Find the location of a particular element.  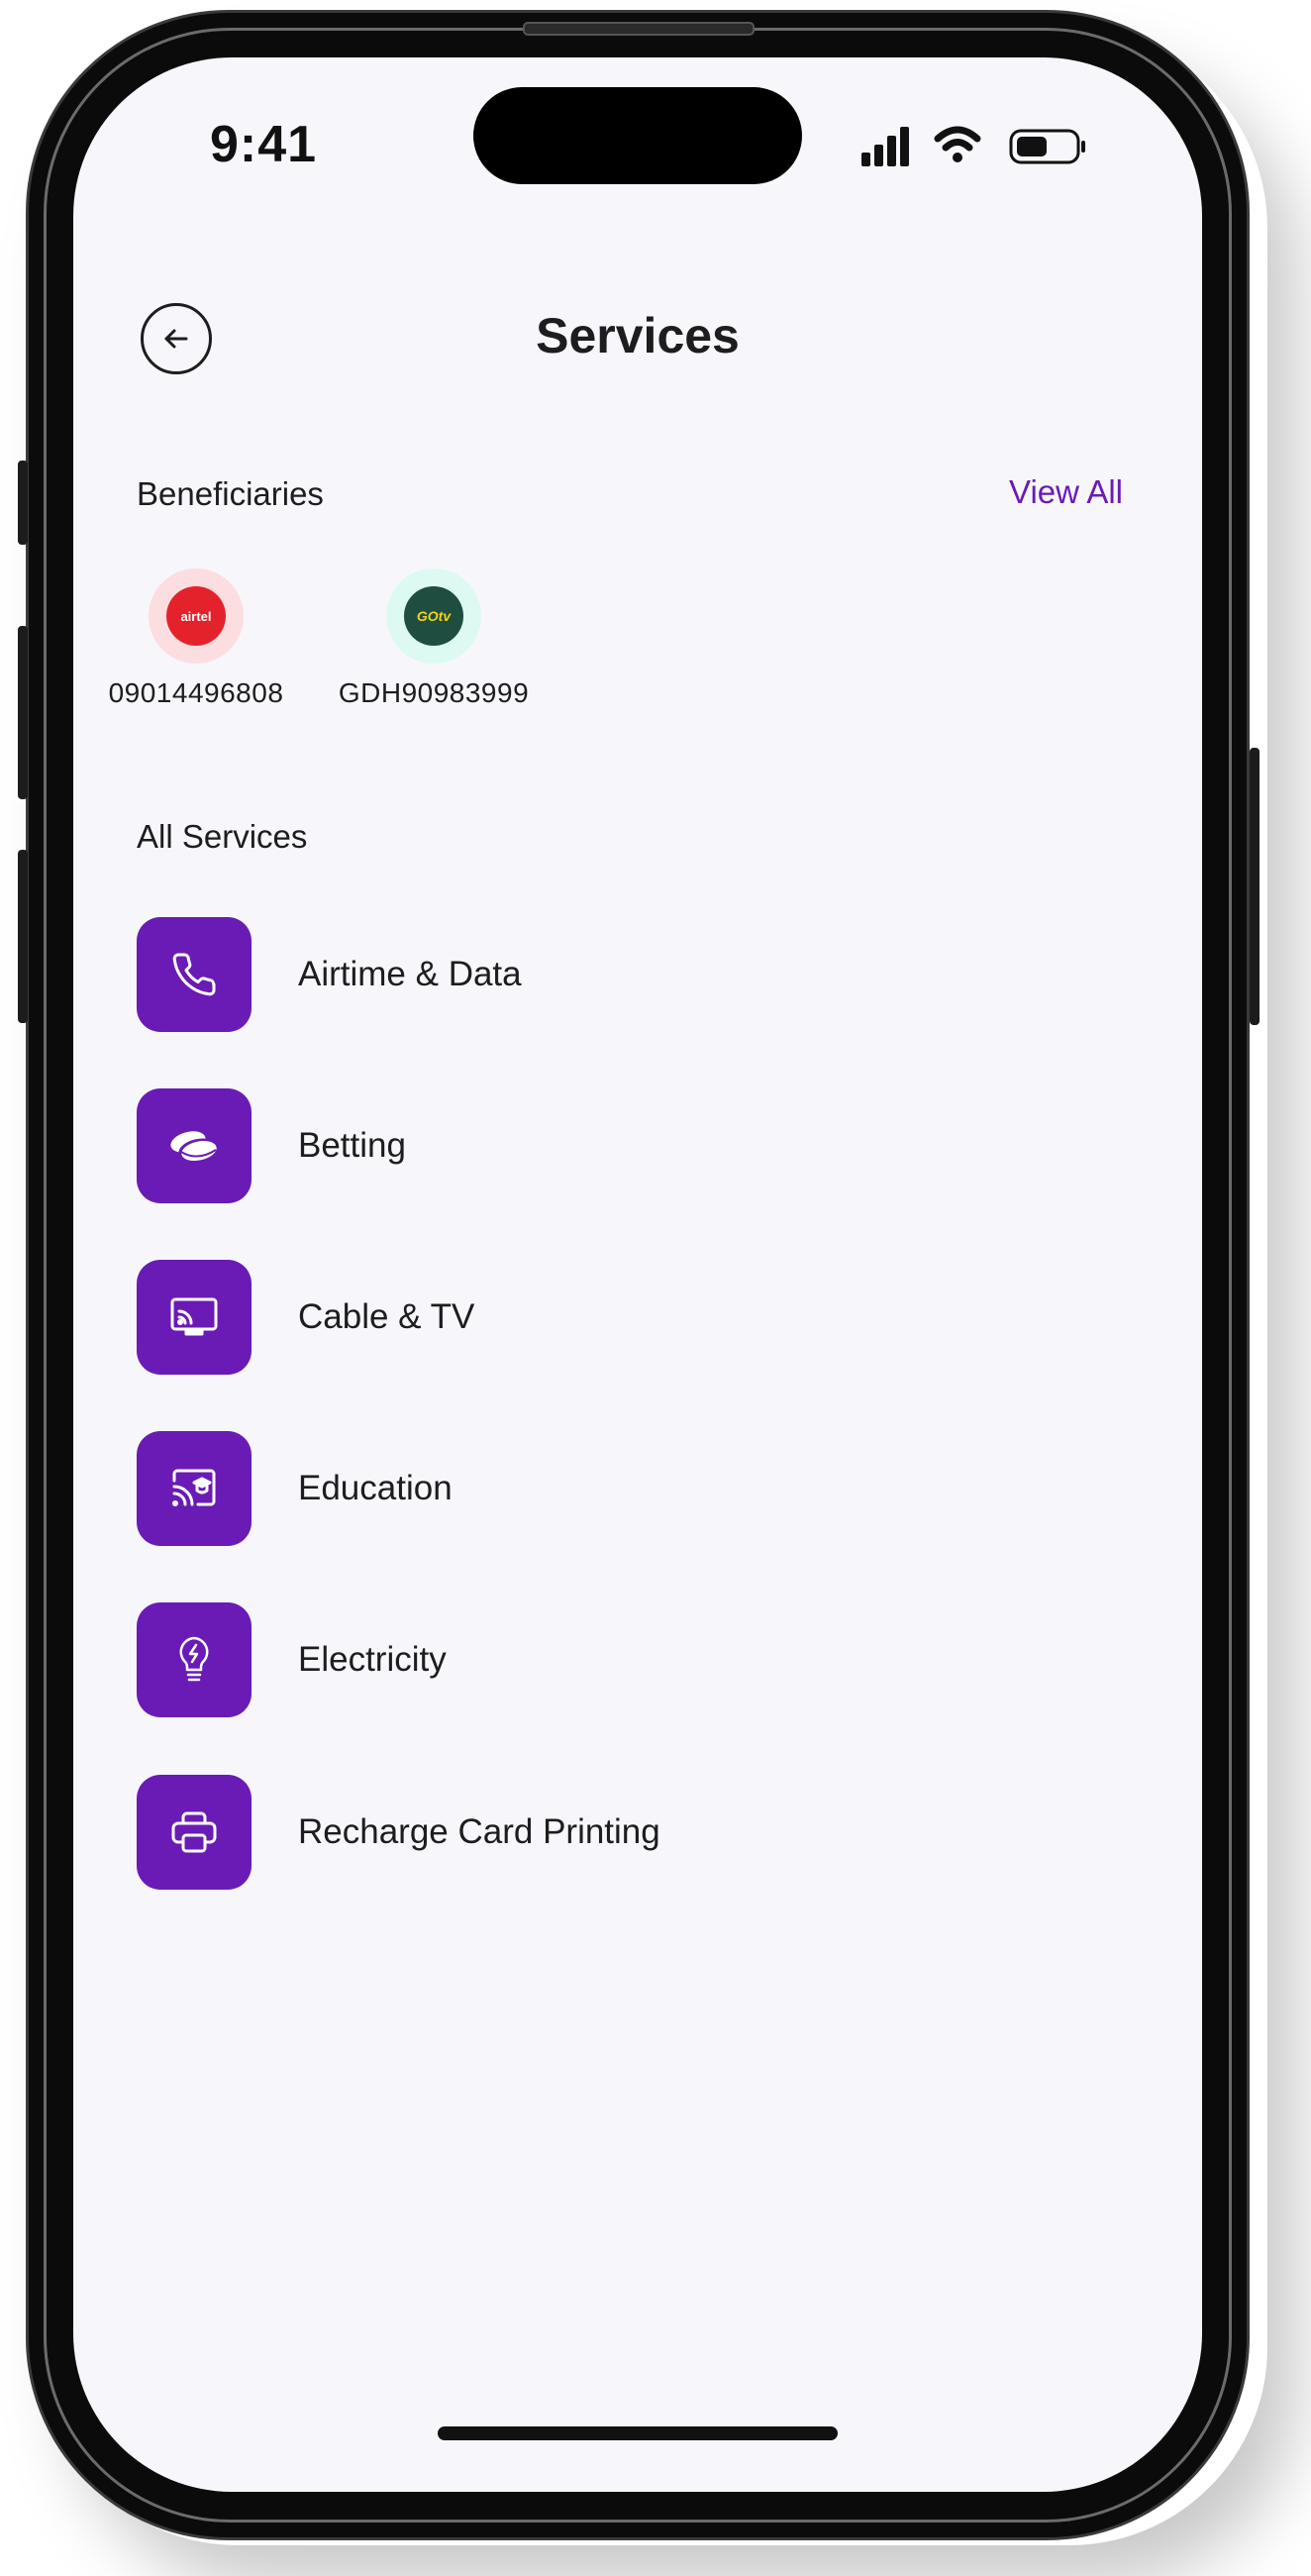

beneficiary-item: airtel 09014496808 is located at coordinates (196, 638).